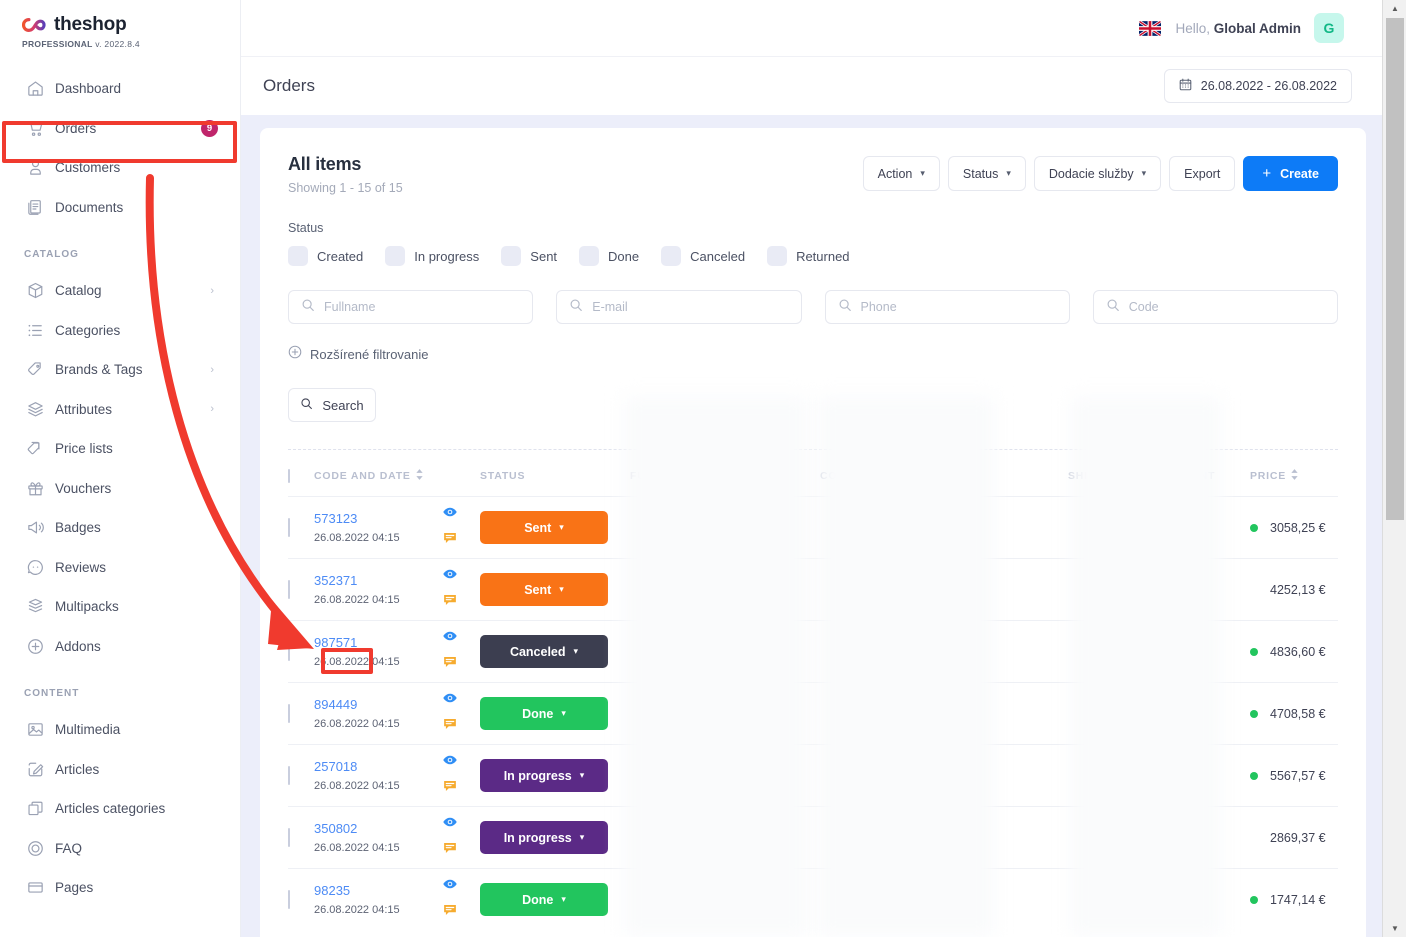  Describe the element at coordinates (378, 828) in the screenshot. I see `order-code-link: 350802` at that location.